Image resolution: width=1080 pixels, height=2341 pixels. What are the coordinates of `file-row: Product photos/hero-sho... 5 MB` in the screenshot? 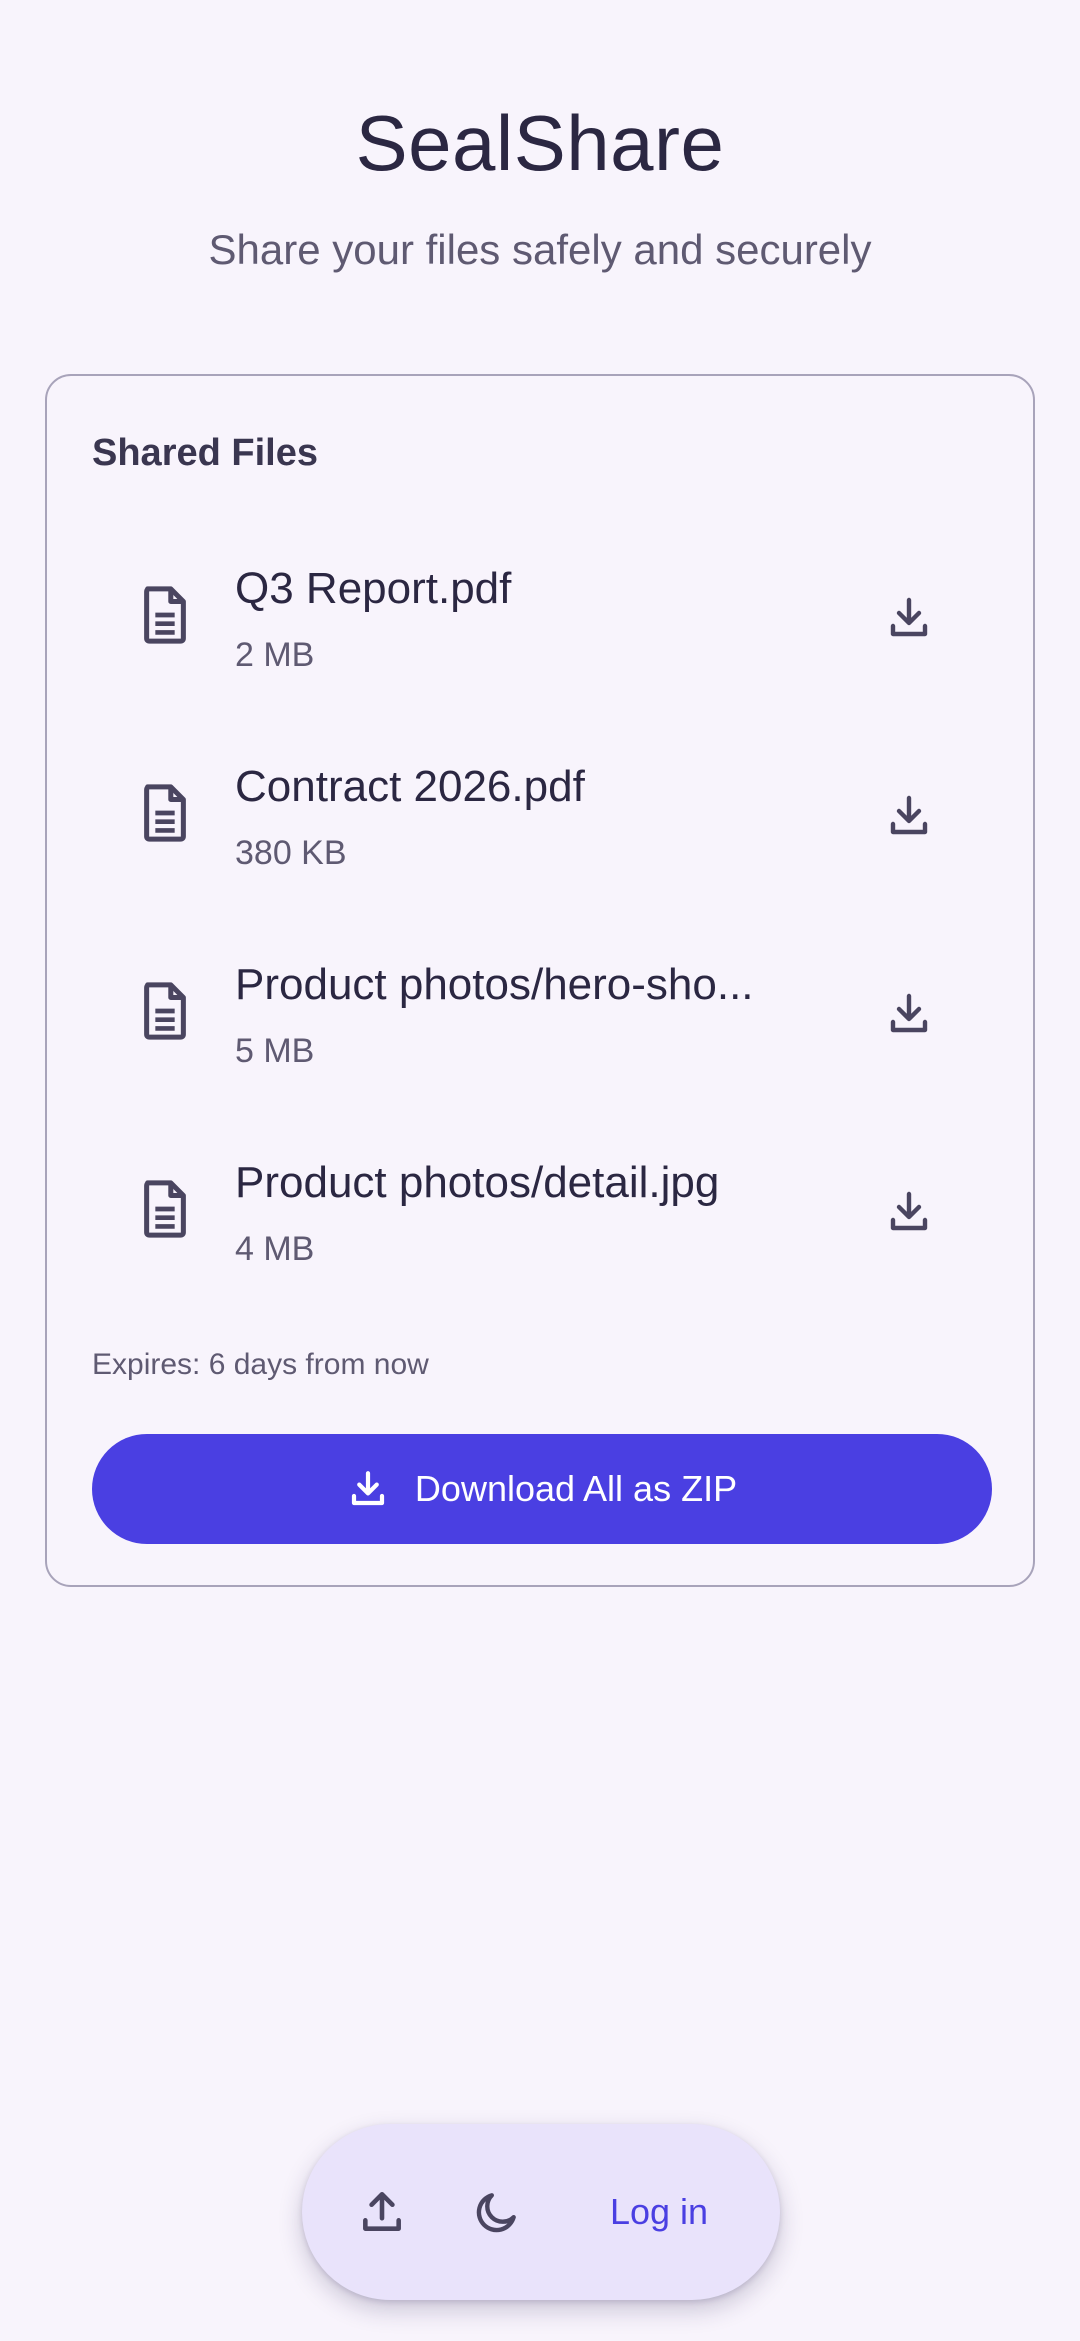 It's located at (540, 1021).